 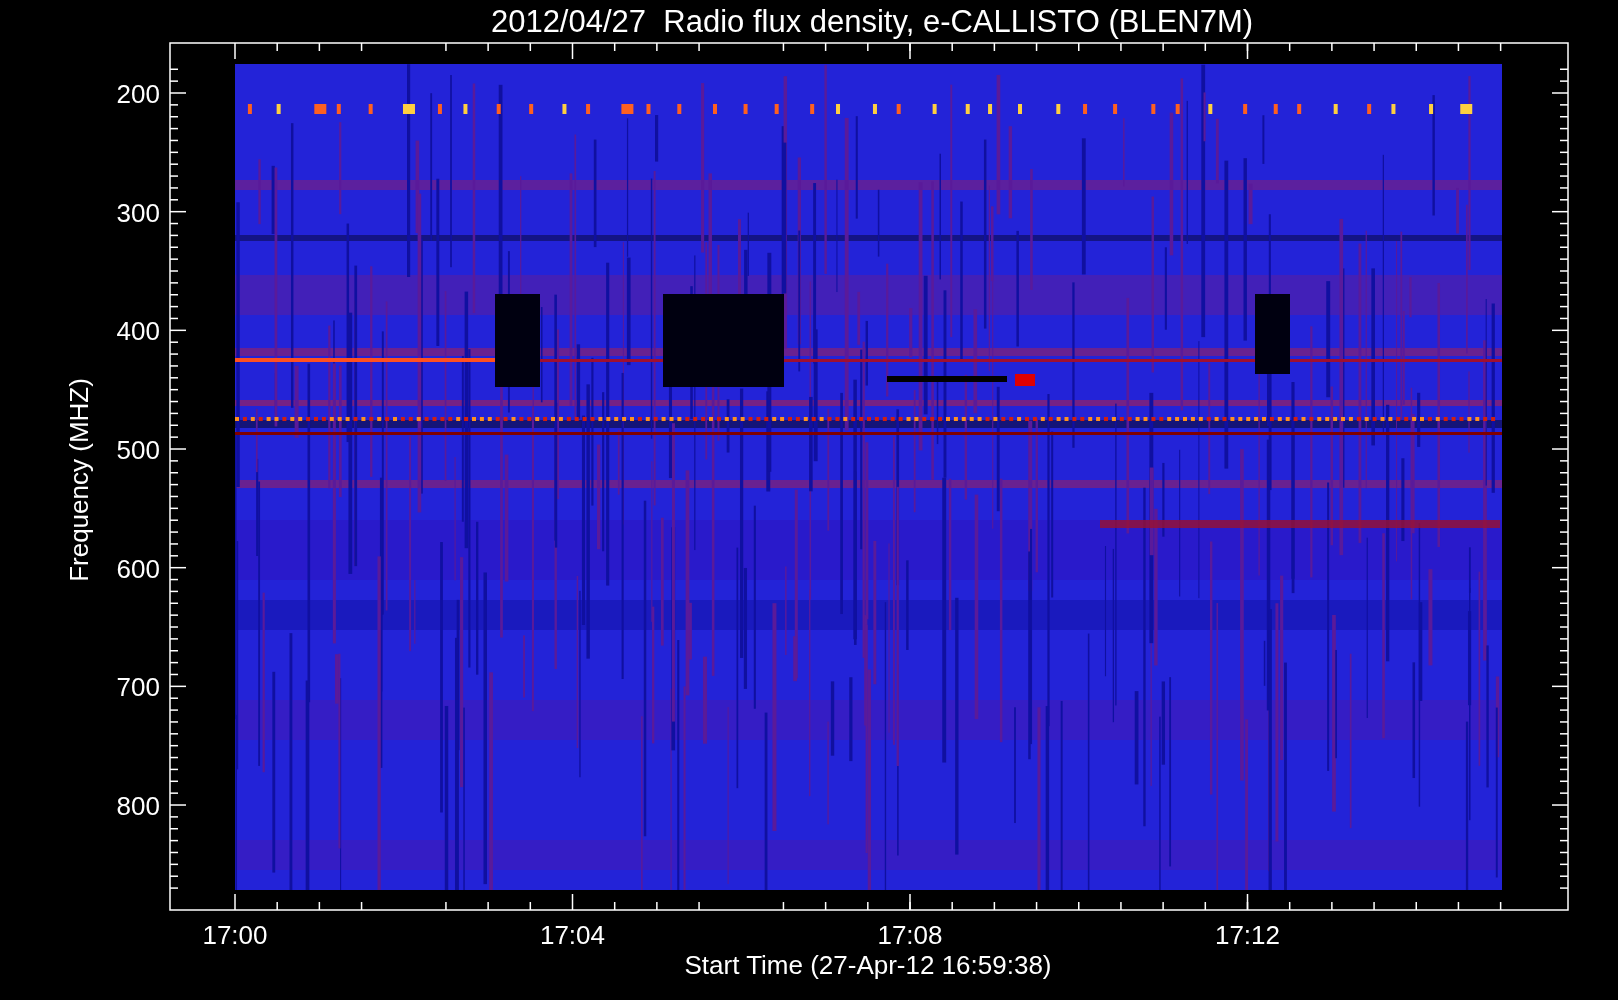 What do you see at coordinates (872, 21) in the screenshot?
I see `chart-title: 2012/04/27 Radio flux density, e-CALLISTO (BLEN7M)` at bounding box center [872, 21].